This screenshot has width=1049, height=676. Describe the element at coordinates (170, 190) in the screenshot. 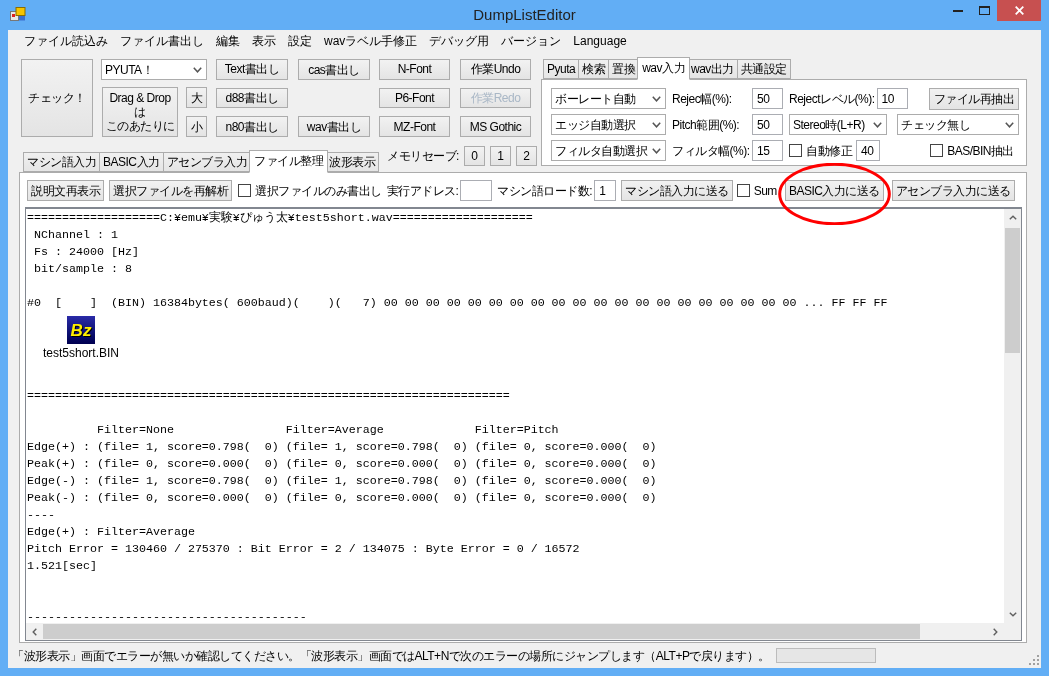

I see `action-button: 選択ファイルを再解析` at that location.